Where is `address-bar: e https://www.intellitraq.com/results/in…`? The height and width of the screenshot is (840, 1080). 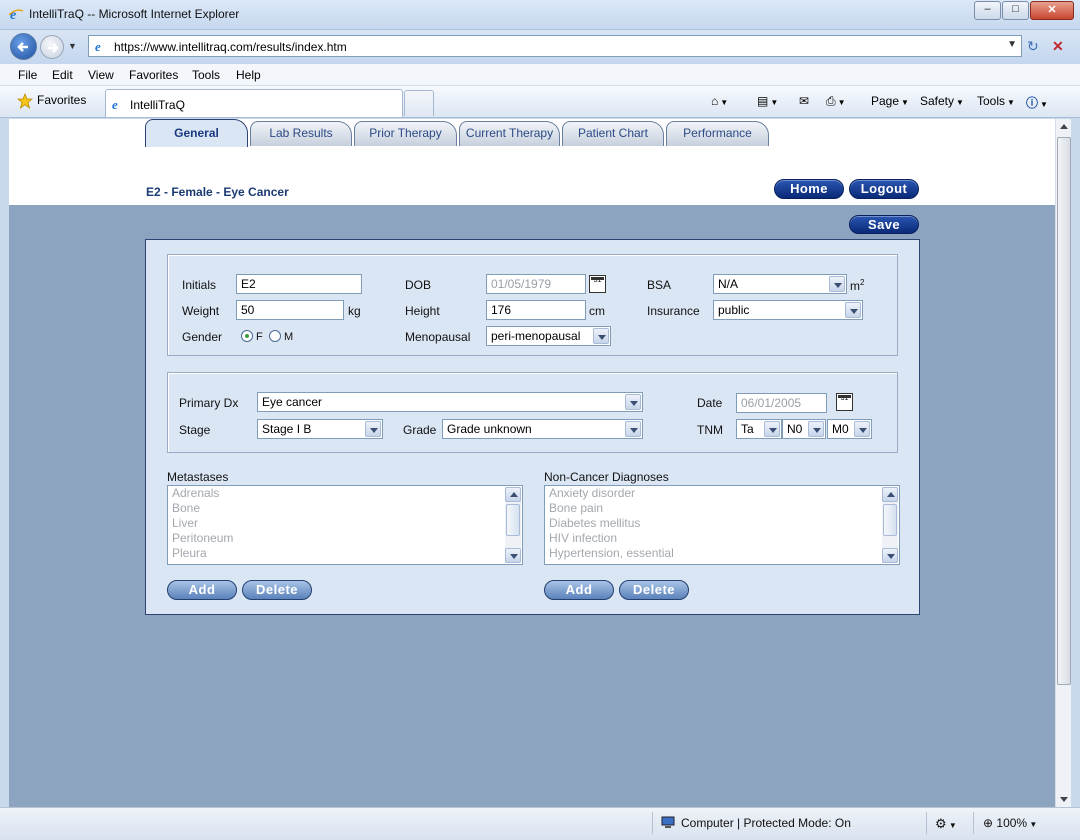 address-bar: e https://www.intellitraq.com/results/in… is located at coordinates (555, 46).